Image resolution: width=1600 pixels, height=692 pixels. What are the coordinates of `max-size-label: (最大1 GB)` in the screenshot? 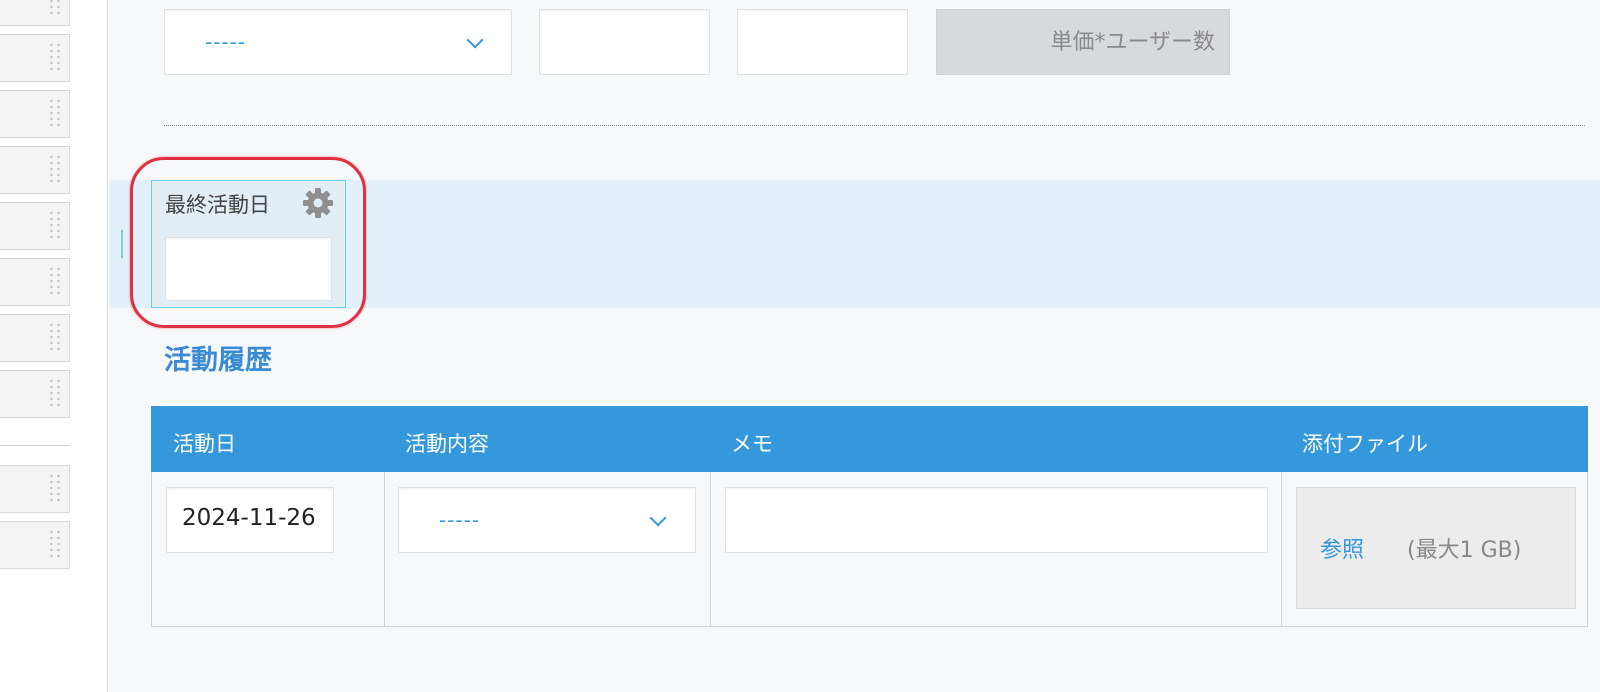 It's located at (1464, 550).